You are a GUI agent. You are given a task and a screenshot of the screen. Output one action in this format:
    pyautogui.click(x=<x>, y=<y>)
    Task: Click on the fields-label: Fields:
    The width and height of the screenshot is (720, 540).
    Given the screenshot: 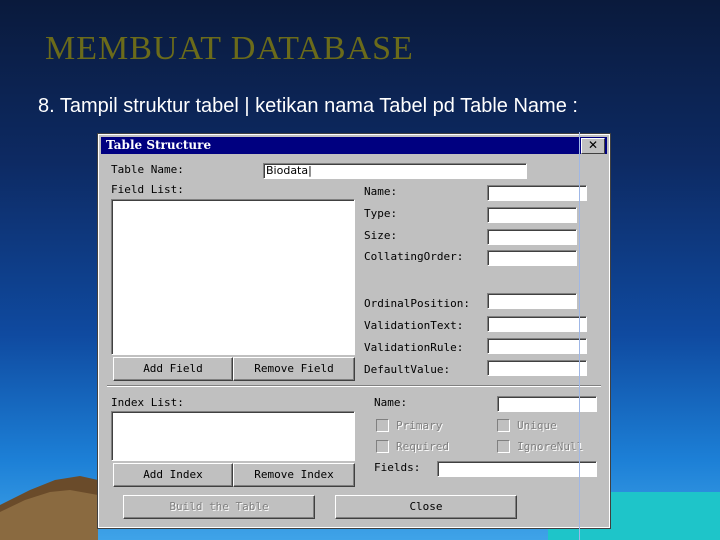 What is the action you would take?
    pyautogui.click(x=397, y=467)
    